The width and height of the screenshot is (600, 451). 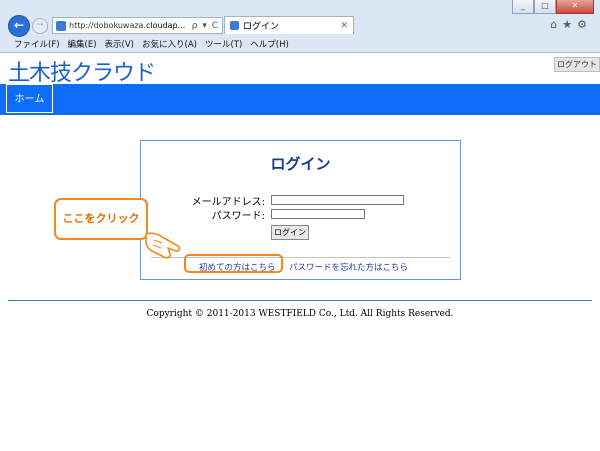 What do you see at coordinates (234, 25) in the screenshot?
I see `tab-page-icon` at bounding box center [234, 25].